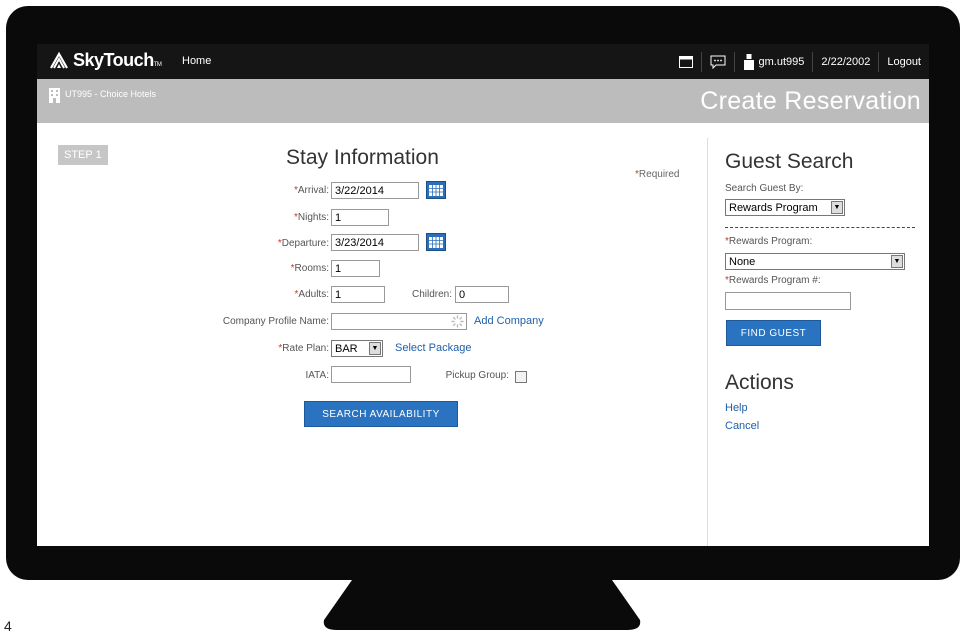 This screenshot has width=964, height=634. I want to click on rewards-program-value: None, so click(742, 261).